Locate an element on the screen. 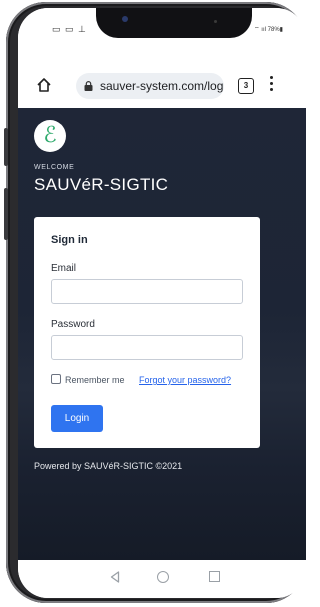  camera-icon is located at coordinates (125, 19).